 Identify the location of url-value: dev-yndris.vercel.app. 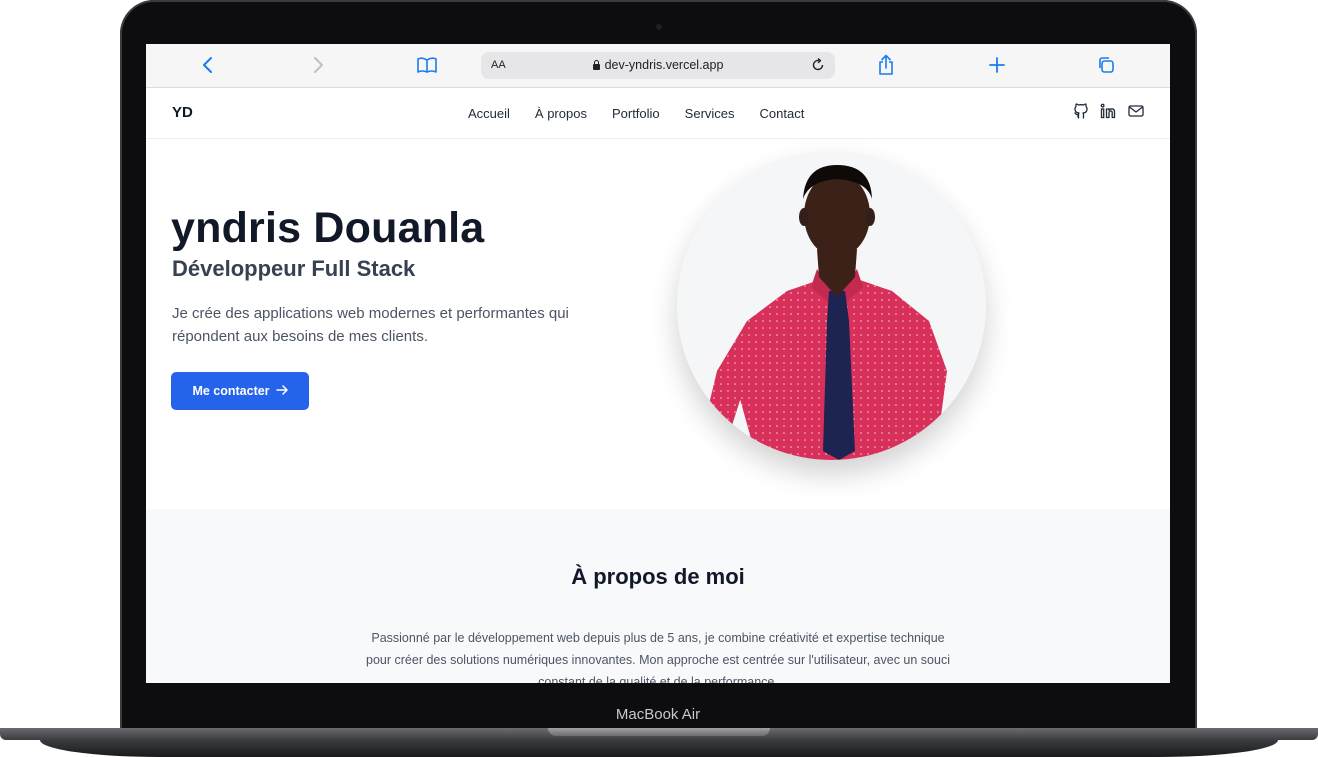
(664, 65).